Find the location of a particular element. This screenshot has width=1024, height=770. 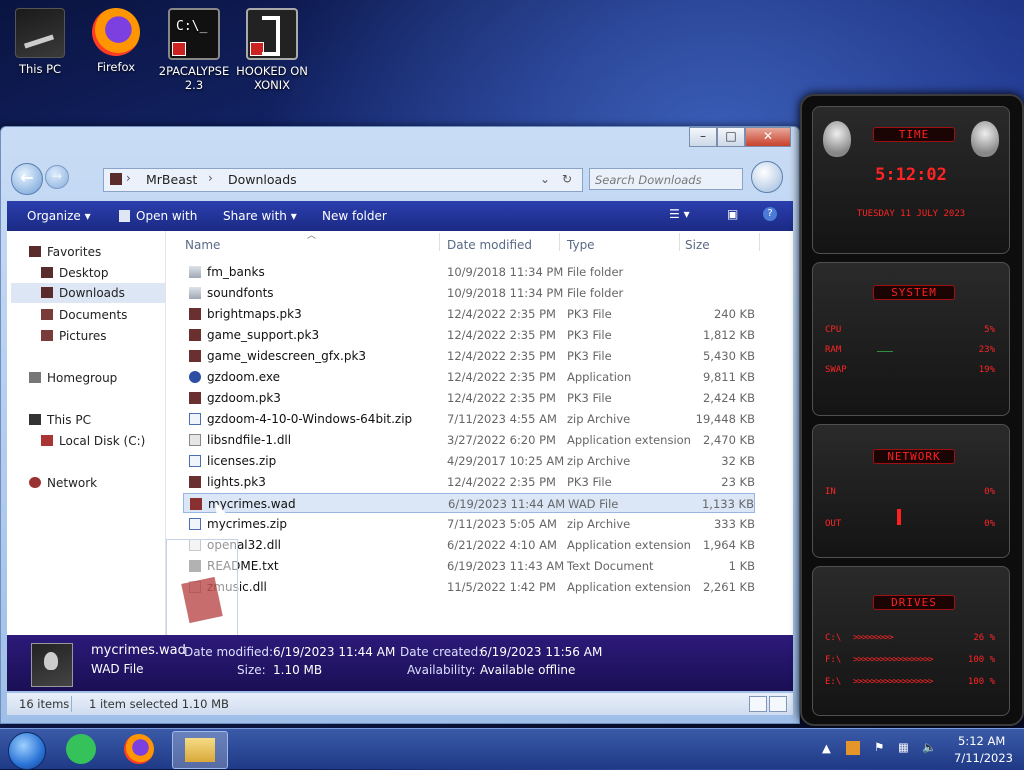

start-button is located at coordinates (27, 751).